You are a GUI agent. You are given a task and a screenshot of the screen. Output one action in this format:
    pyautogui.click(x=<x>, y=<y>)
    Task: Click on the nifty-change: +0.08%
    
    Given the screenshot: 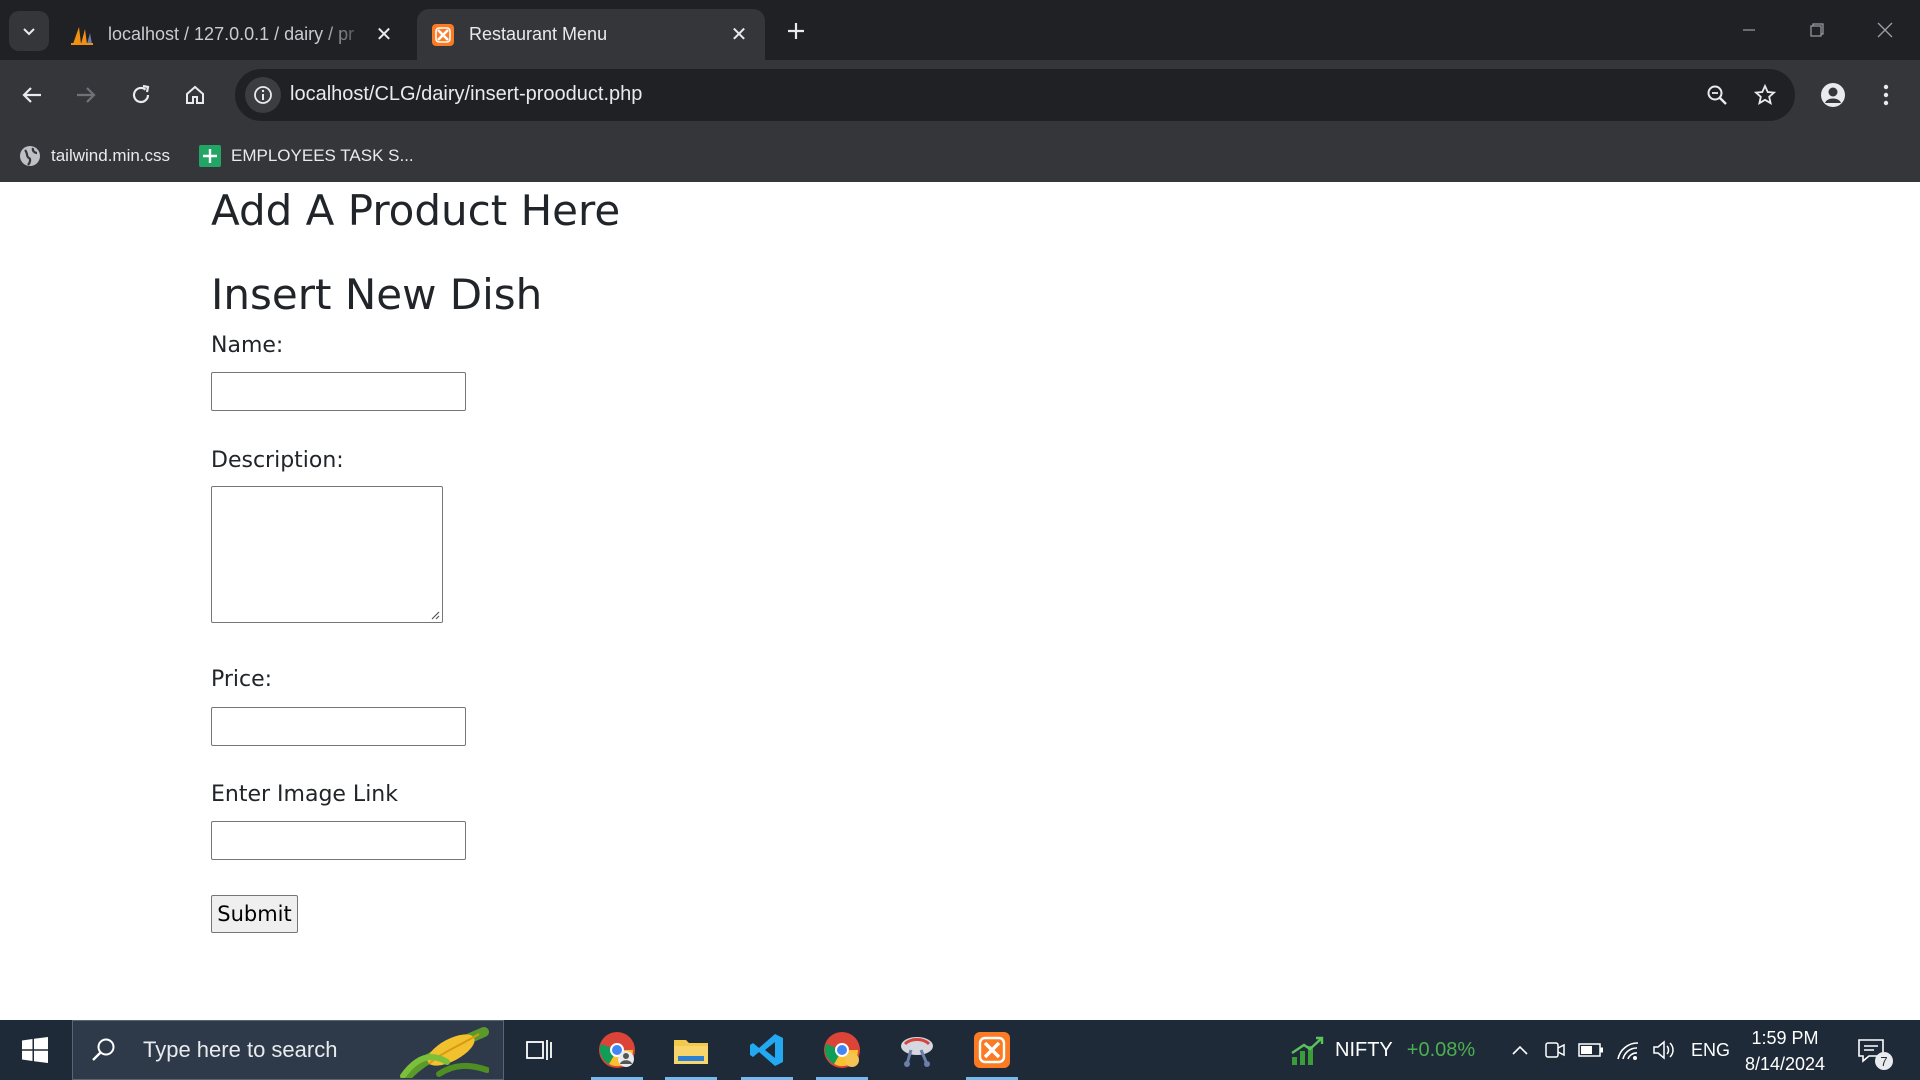 What is the action you would take?
    pyautogui.click(x=1441, y=1049)
    